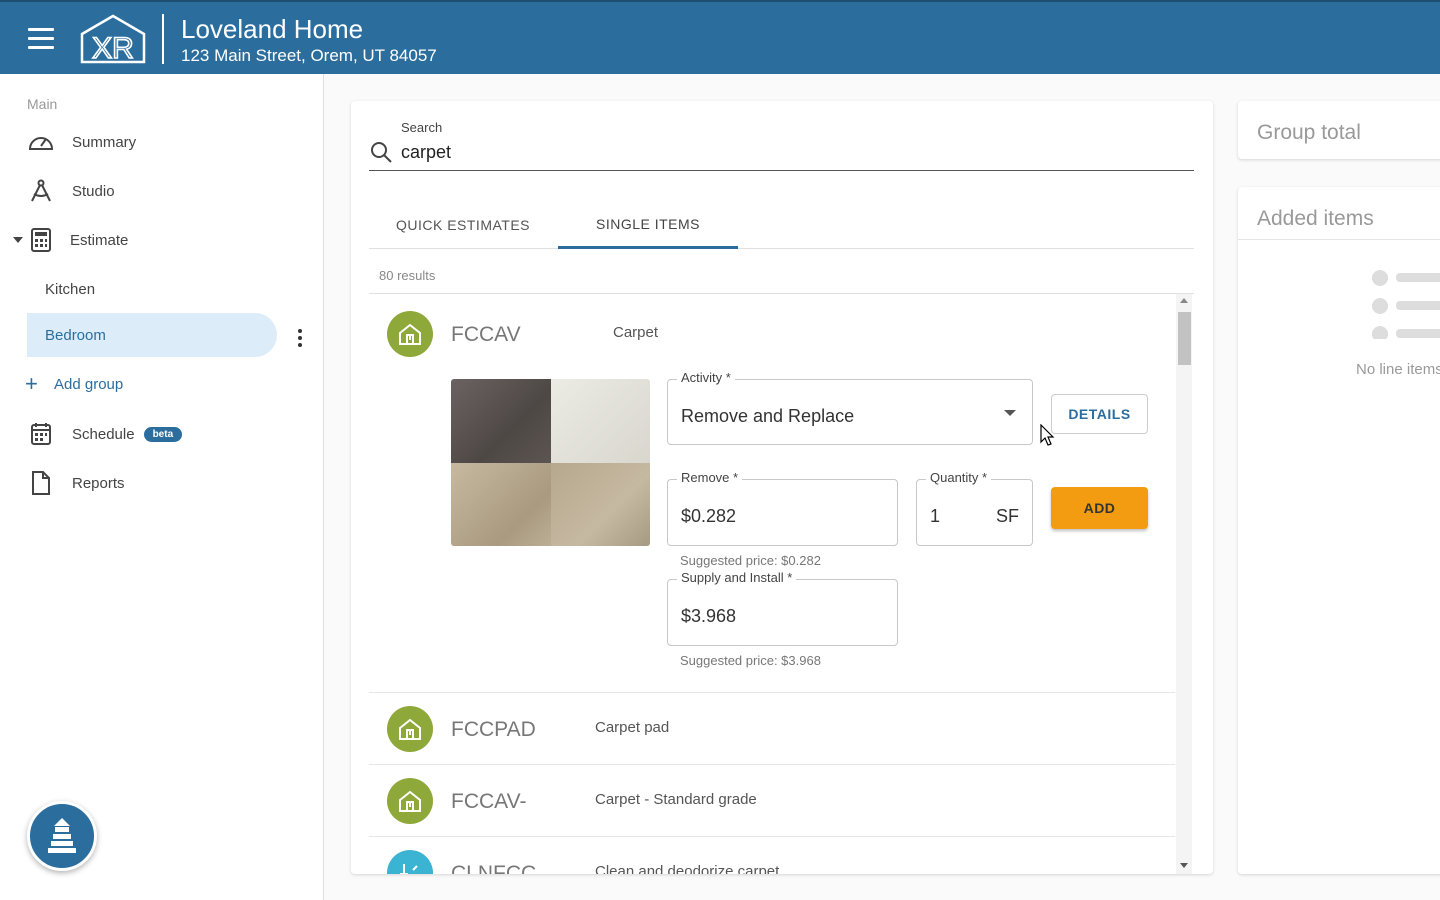 This screenshot has height=900, width=1440. I want to click on calendar-icon, so click(41, 434).